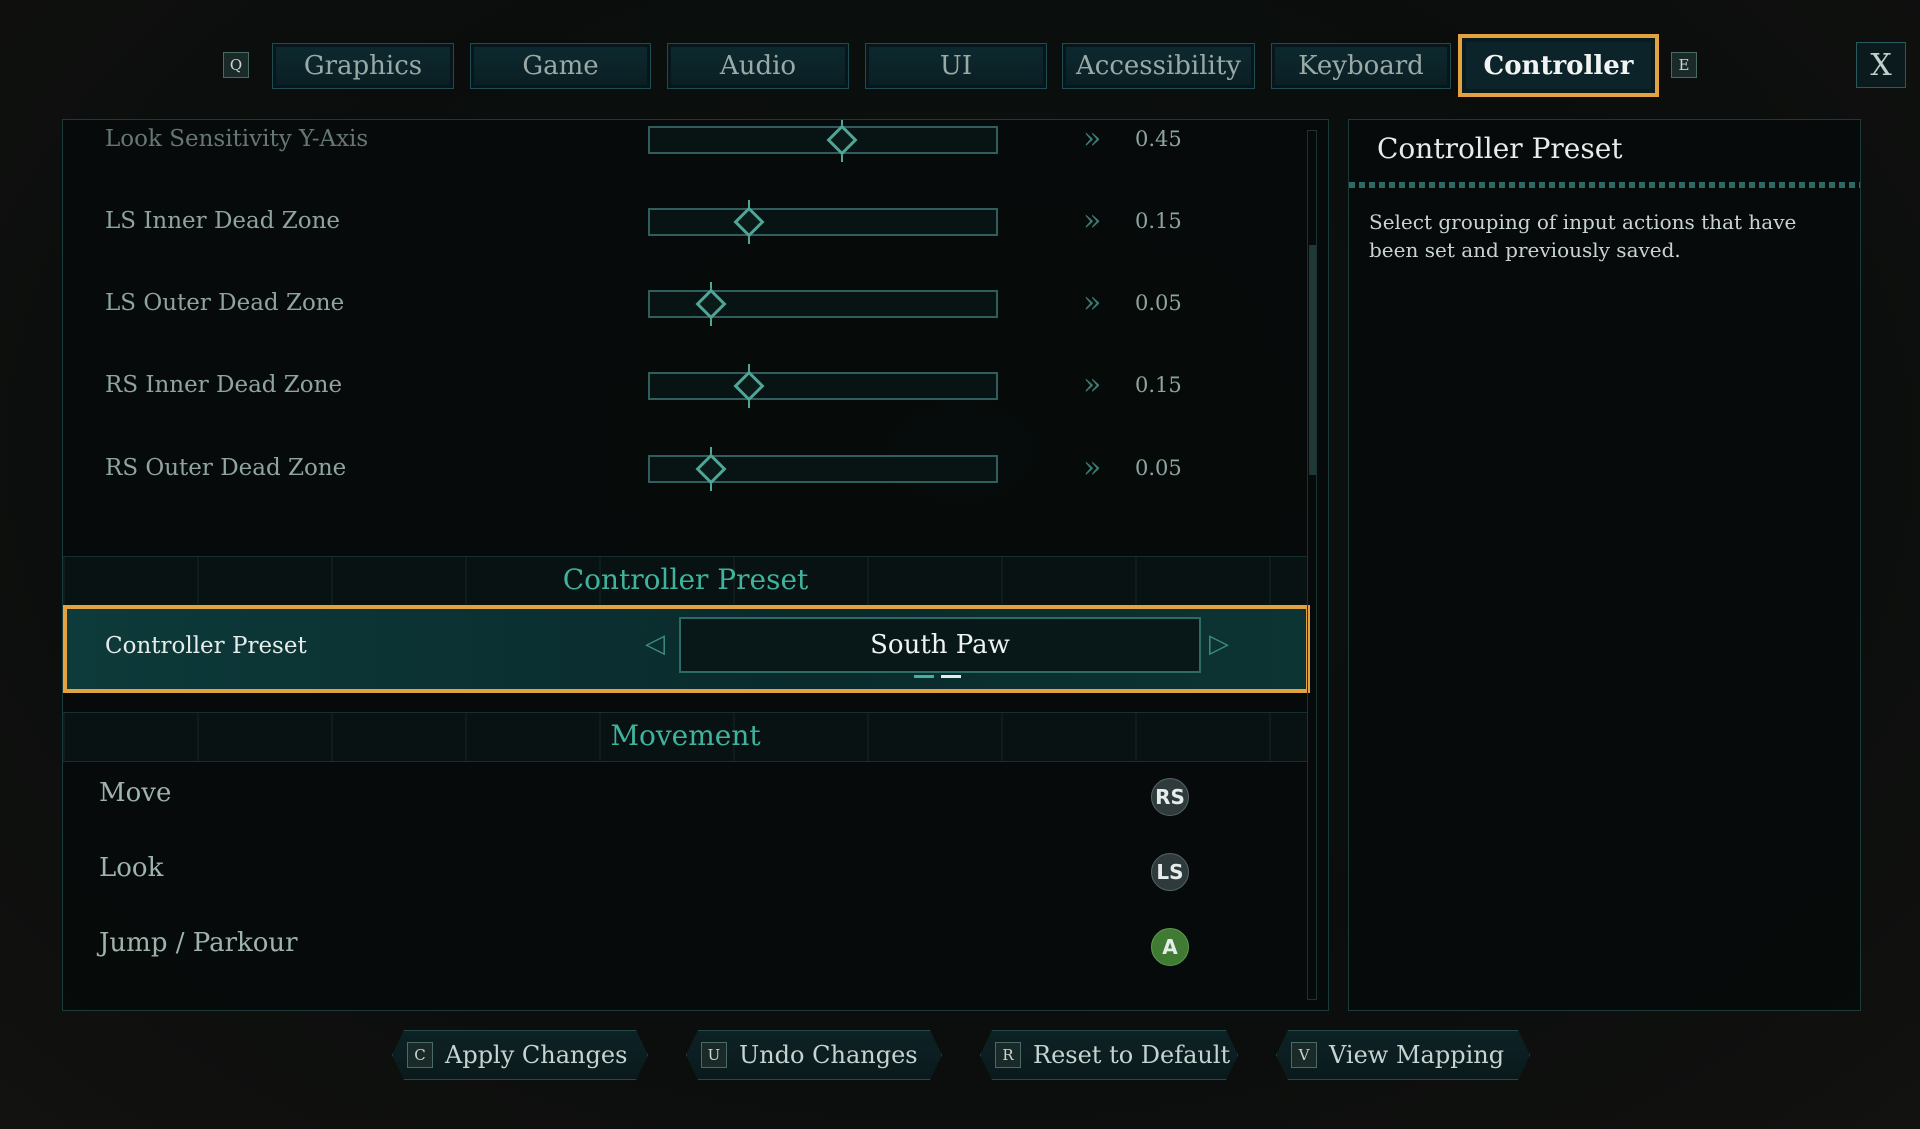 The width and height of the screenshot is (1920, 1129). I want to click on prev-tab-key: Q, so click(236, 65).